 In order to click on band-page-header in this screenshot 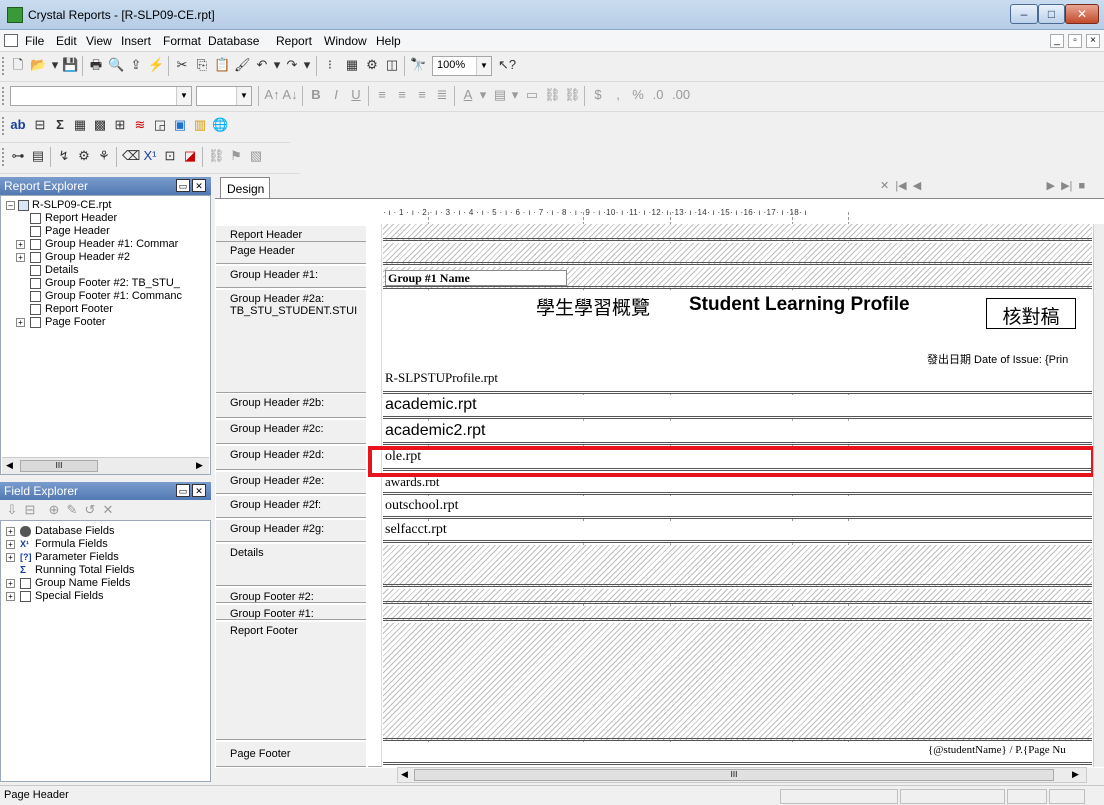, I will do `click(737, 254)`.